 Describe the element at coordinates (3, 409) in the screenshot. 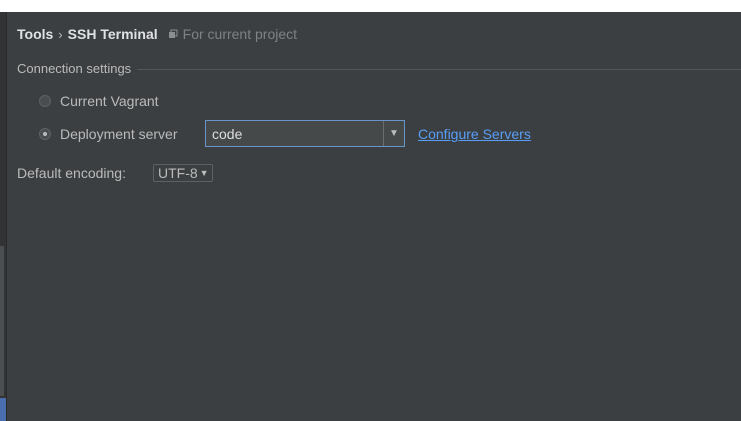

I see `settings-tree-selection` at that location.